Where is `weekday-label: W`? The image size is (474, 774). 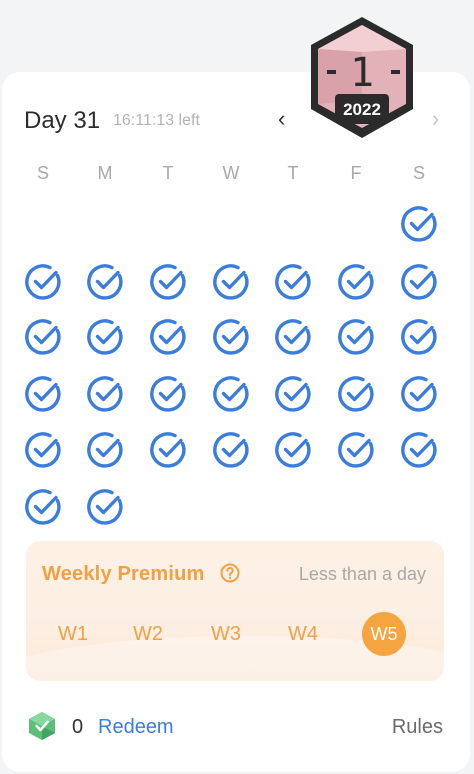
weekday-label: W is located at coordinates (231, 173).